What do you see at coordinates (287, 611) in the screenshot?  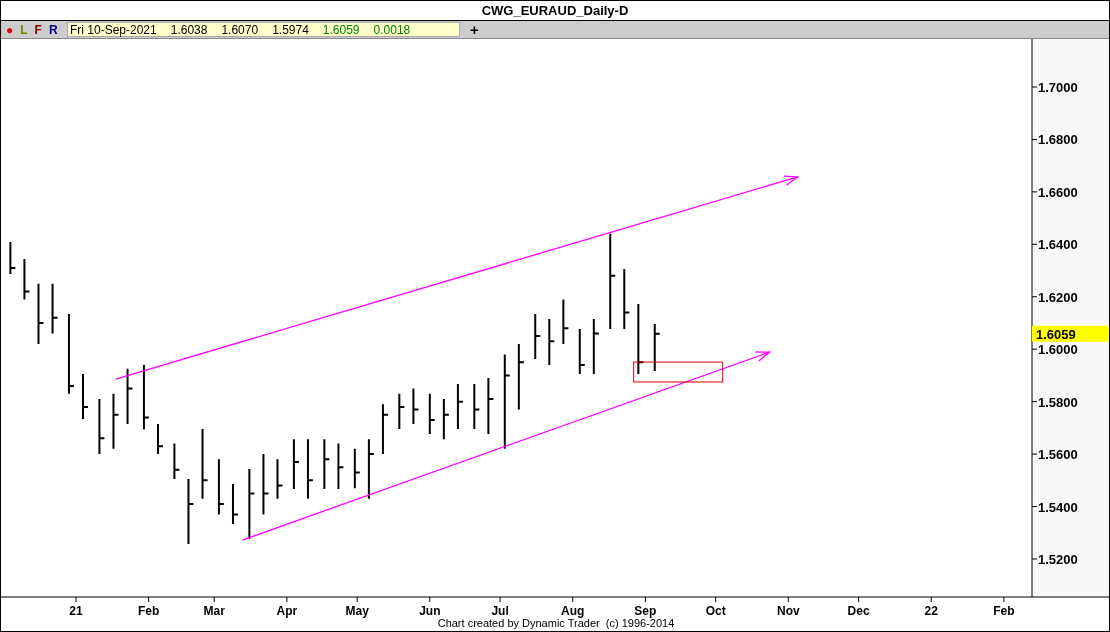 I see `date-axis-label: Apr` at bounding box center [287, 611].